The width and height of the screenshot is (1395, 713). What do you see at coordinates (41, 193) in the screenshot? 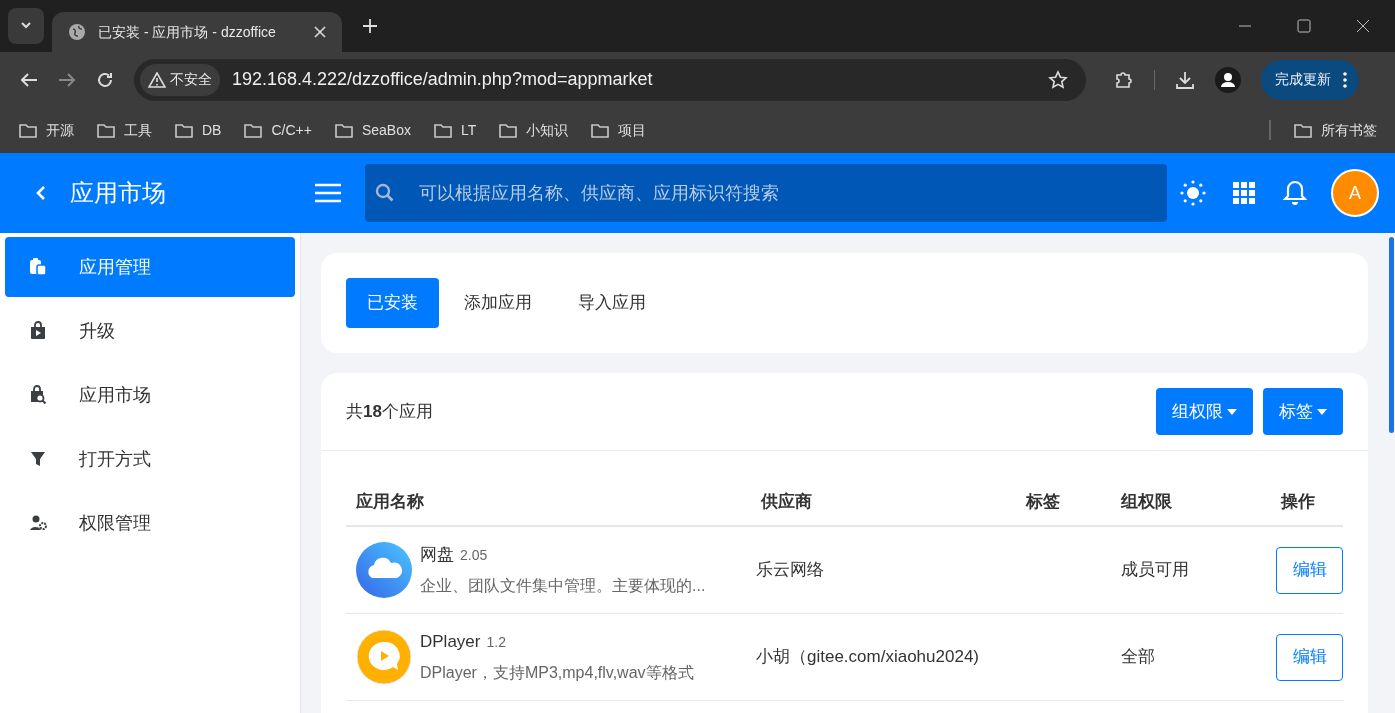
I see `back-chevron-icon` at bounding box center [41, 193].